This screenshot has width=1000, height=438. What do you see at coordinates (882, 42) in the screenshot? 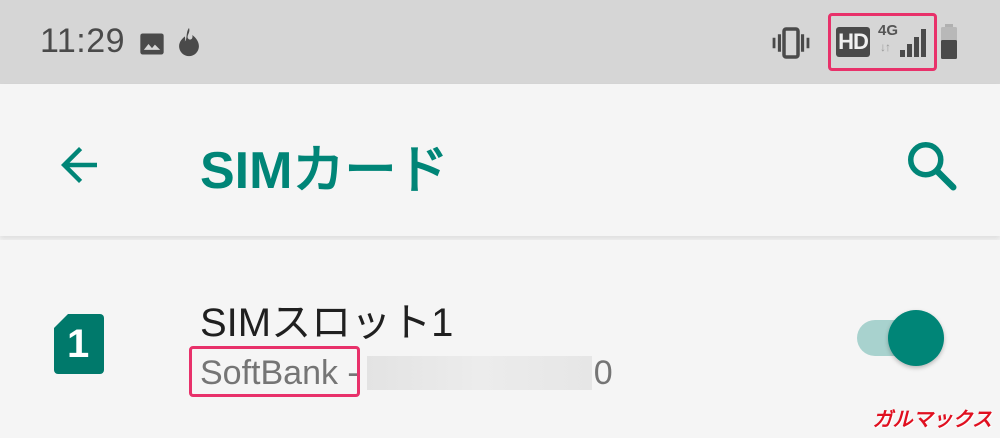
I see `network-highlight-box` at bounding box center [882, 42].